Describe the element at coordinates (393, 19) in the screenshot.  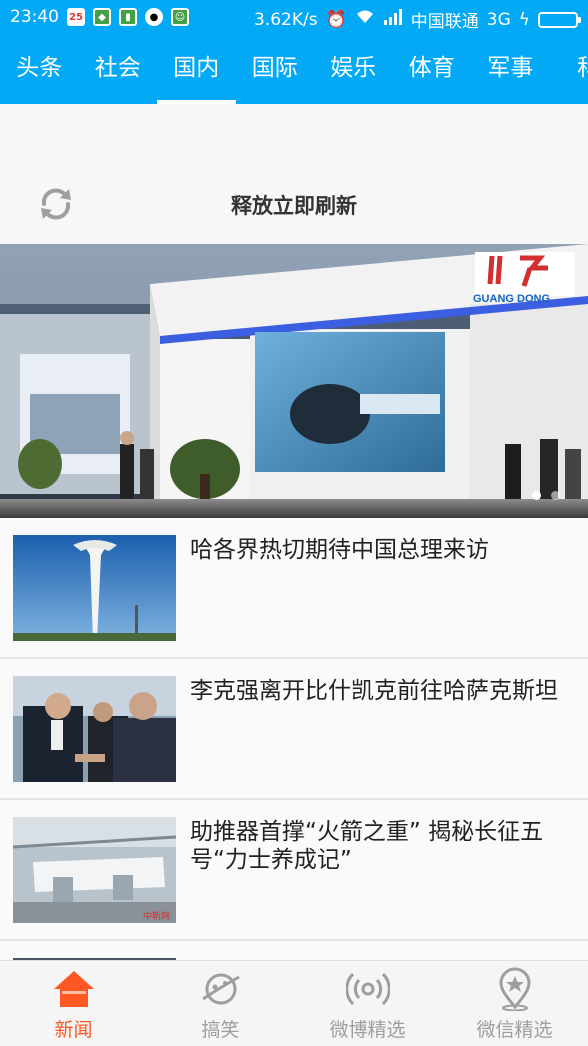
I see `signal-icon` at that location.